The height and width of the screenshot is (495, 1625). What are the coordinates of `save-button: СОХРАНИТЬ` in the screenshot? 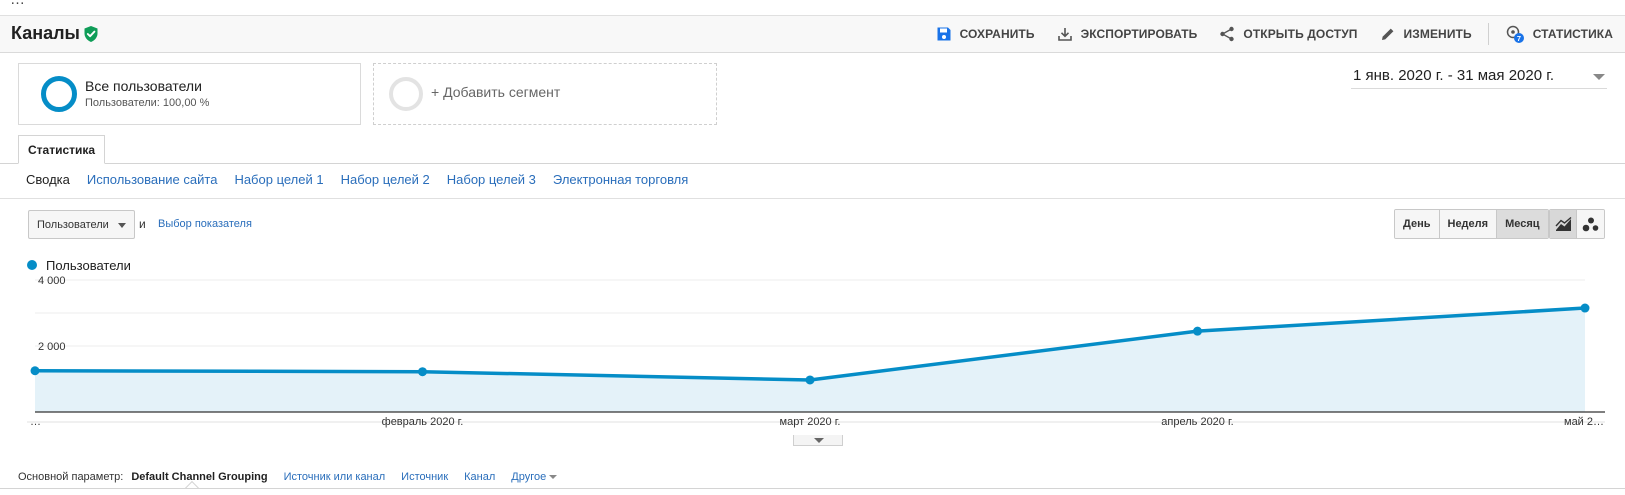 It's located at (985, 34).